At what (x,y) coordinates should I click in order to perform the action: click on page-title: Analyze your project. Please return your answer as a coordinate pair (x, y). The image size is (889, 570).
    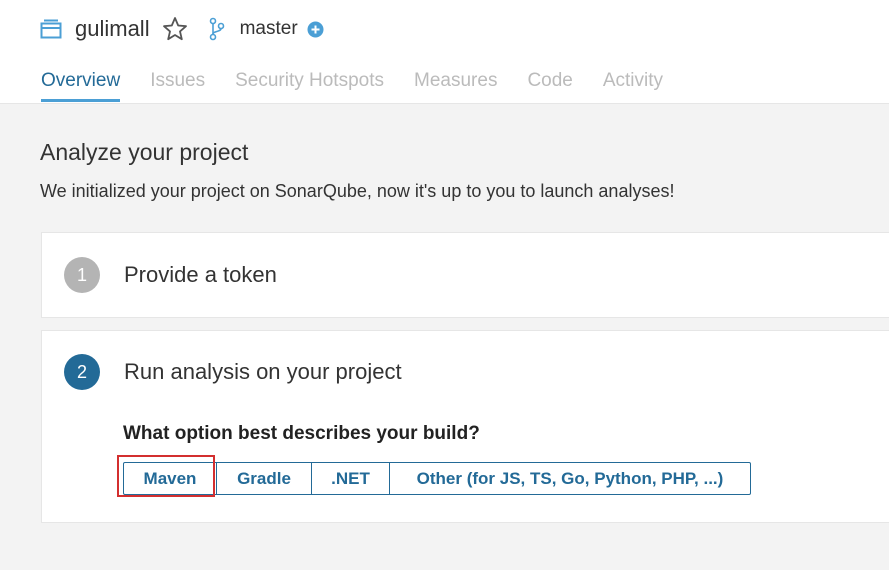
    Looking at the image, I should click on (144, 152).